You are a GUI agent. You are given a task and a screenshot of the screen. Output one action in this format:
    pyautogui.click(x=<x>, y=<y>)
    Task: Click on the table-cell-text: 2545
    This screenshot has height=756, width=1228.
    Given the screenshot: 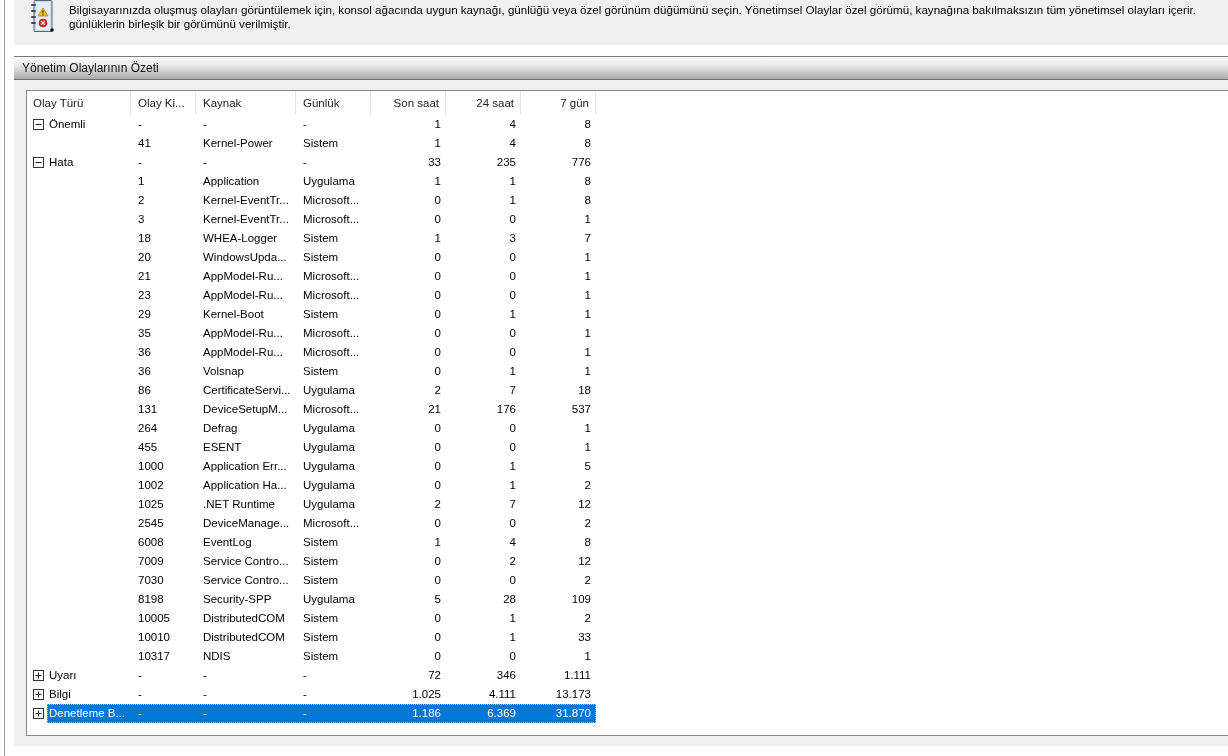 What is the action you would take?
    pyautogui.click(x=151, y=523)
    